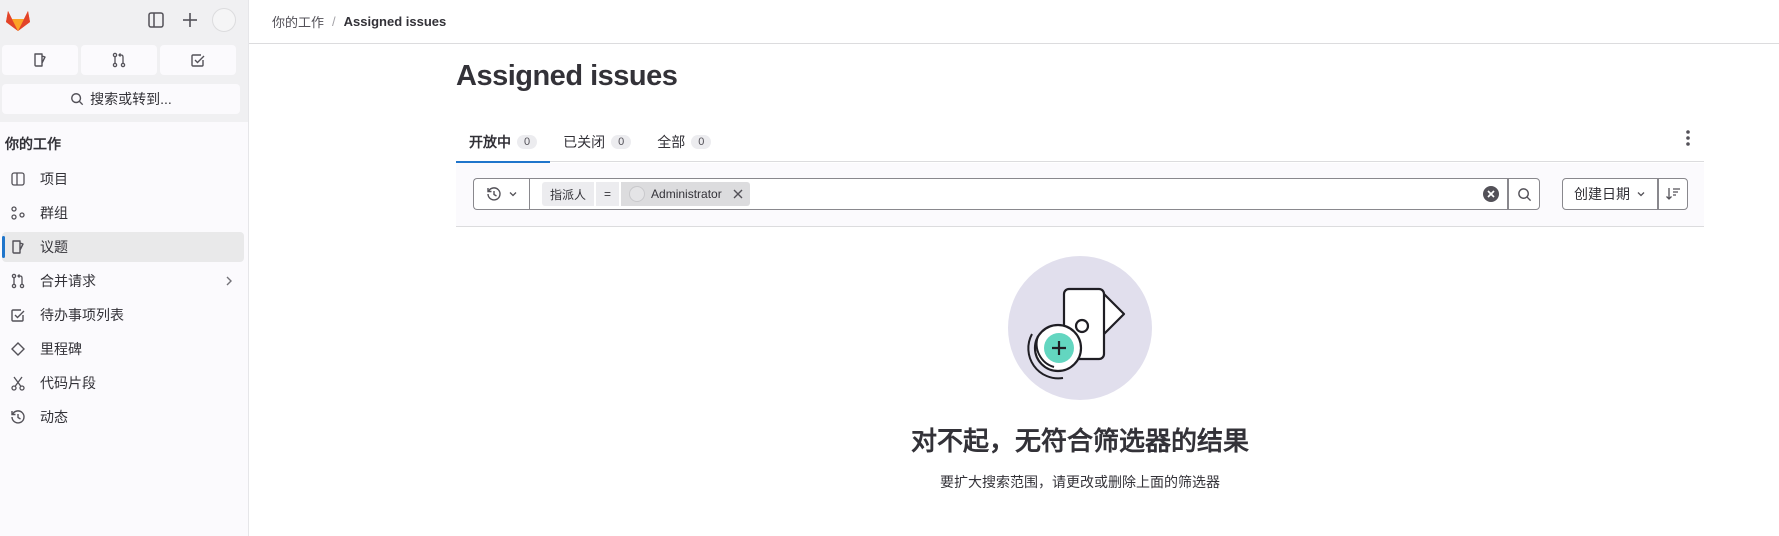 The image size is (1779, 536). I want to click on empty-search-illustration-icon, so click(1080, 328).